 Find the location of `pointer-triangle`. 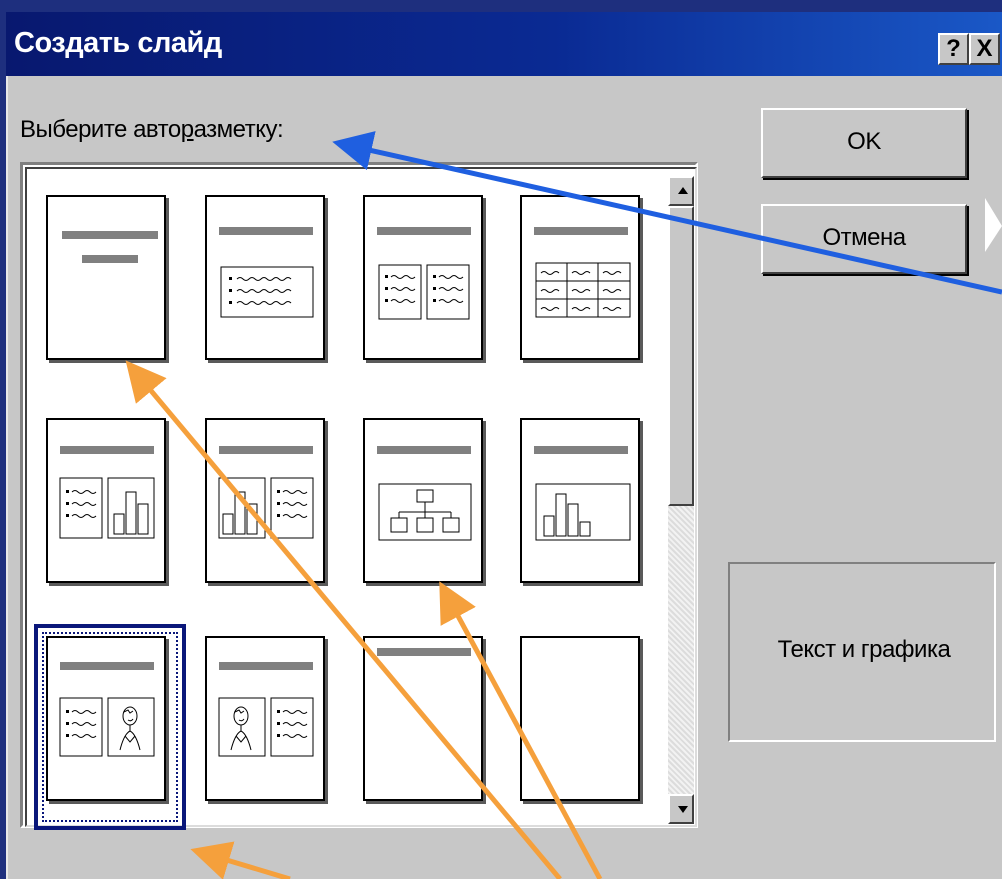

pointer-triangle is located at coordinates (993, 225).